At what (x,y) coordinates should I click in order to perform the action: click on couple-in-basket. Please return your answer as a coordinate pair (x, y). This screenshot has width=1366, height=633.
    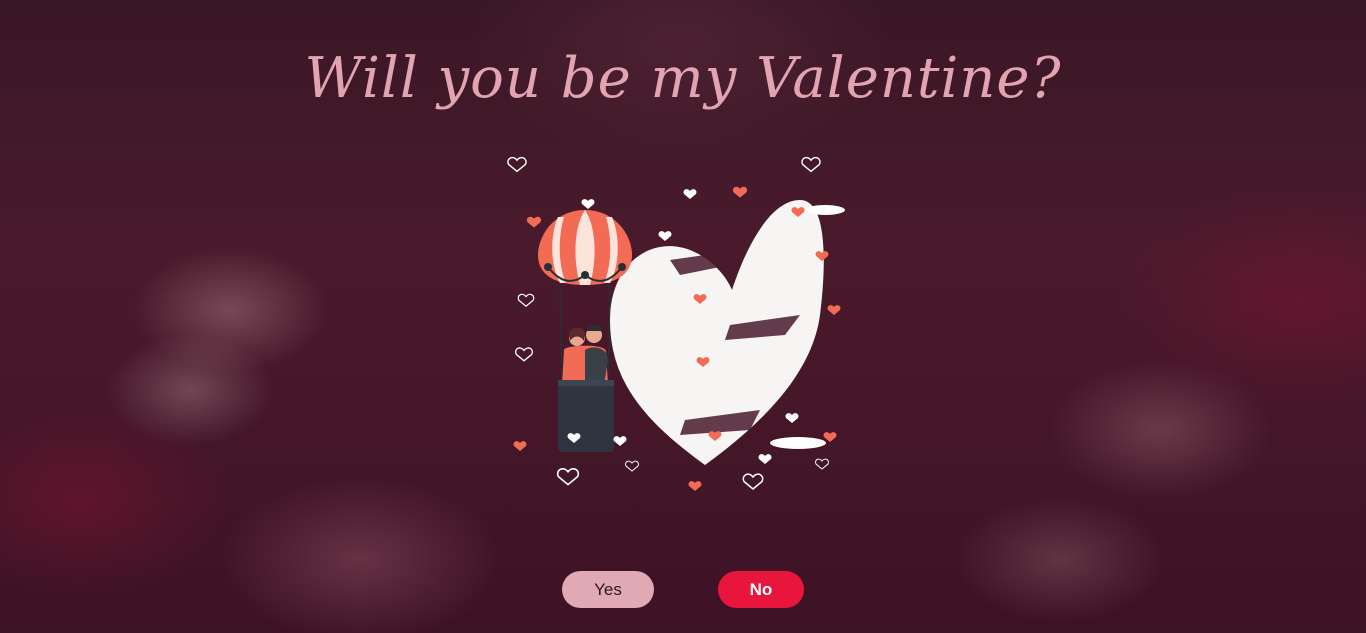
    Looking at the image, I should click on (586, 388).